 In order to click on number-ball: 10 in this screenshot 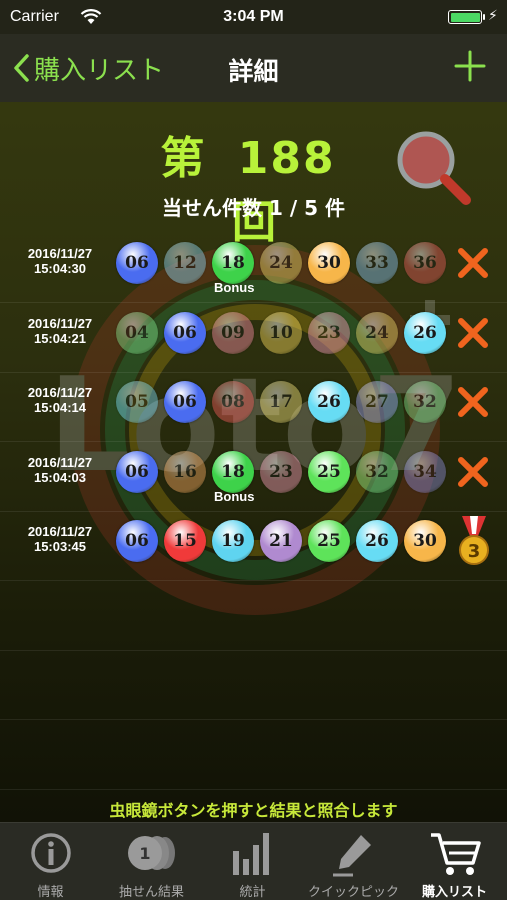, I will do `click(281, 332)`.